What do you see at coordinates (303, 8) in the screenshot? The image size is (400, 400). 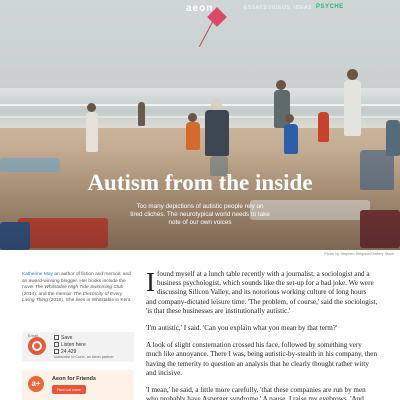 I see `nav-link-ideas: IDEAS` at bounding box center [303, 8].